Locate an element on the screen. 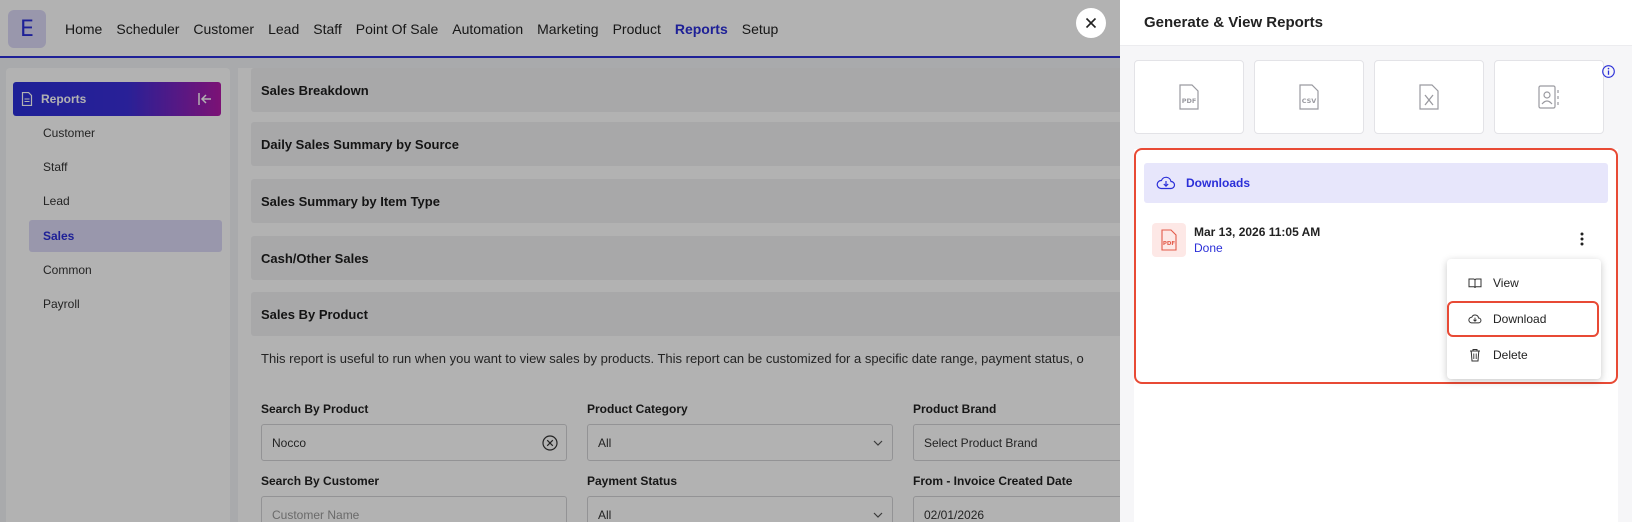 The height and width of the screenshot is (522, 1632). excel-icon is located at coordinates (1429, 97).